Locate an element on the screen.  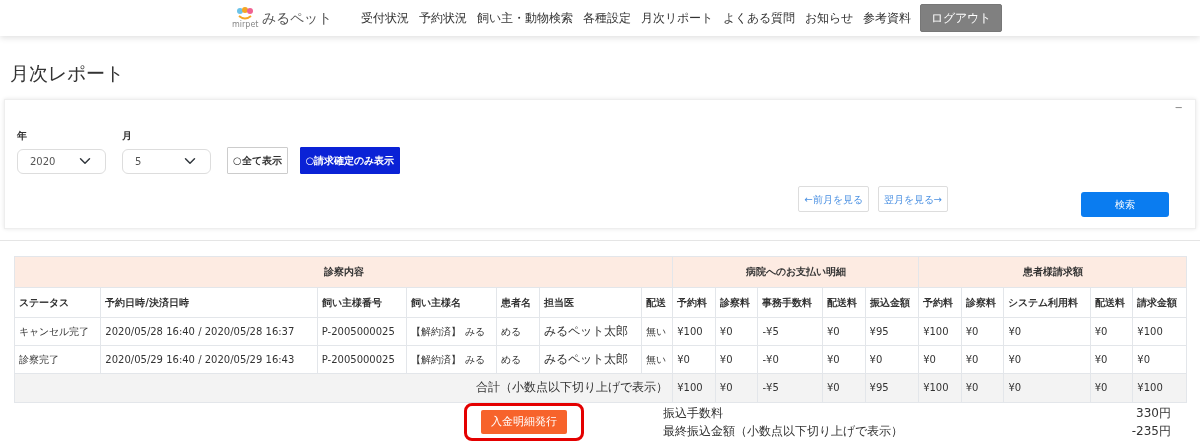
column-header: ステータス is located at coordinates (57, 302).